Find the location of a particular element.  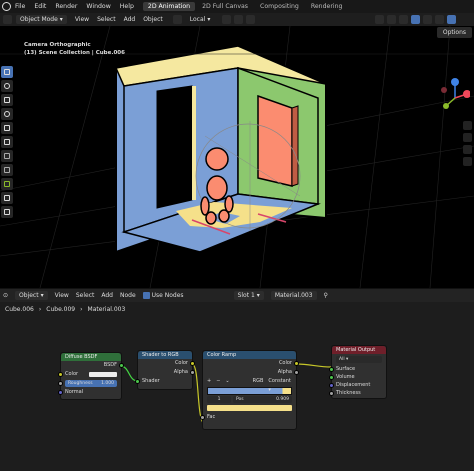

proportional-edit-icon is located at coordinates (251, 19).